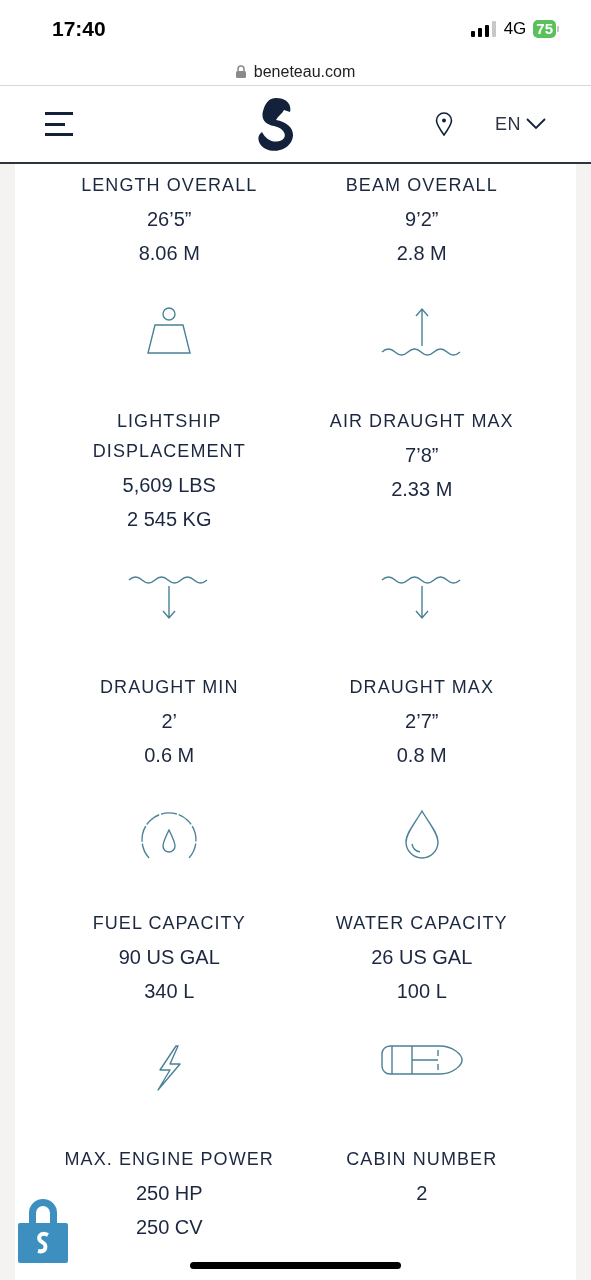  What do you see at coordinates (169, 1193) in the screenshot?
I see `spec-value: 250 HP` at bounding box center [169, 1193].